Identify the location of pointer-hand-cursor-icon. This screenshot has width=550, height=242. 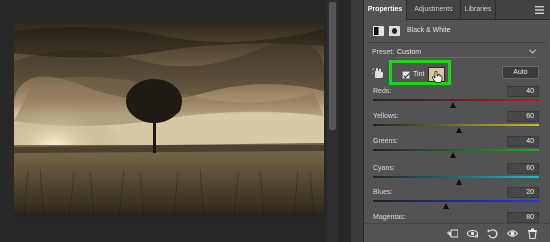
(437, 77).